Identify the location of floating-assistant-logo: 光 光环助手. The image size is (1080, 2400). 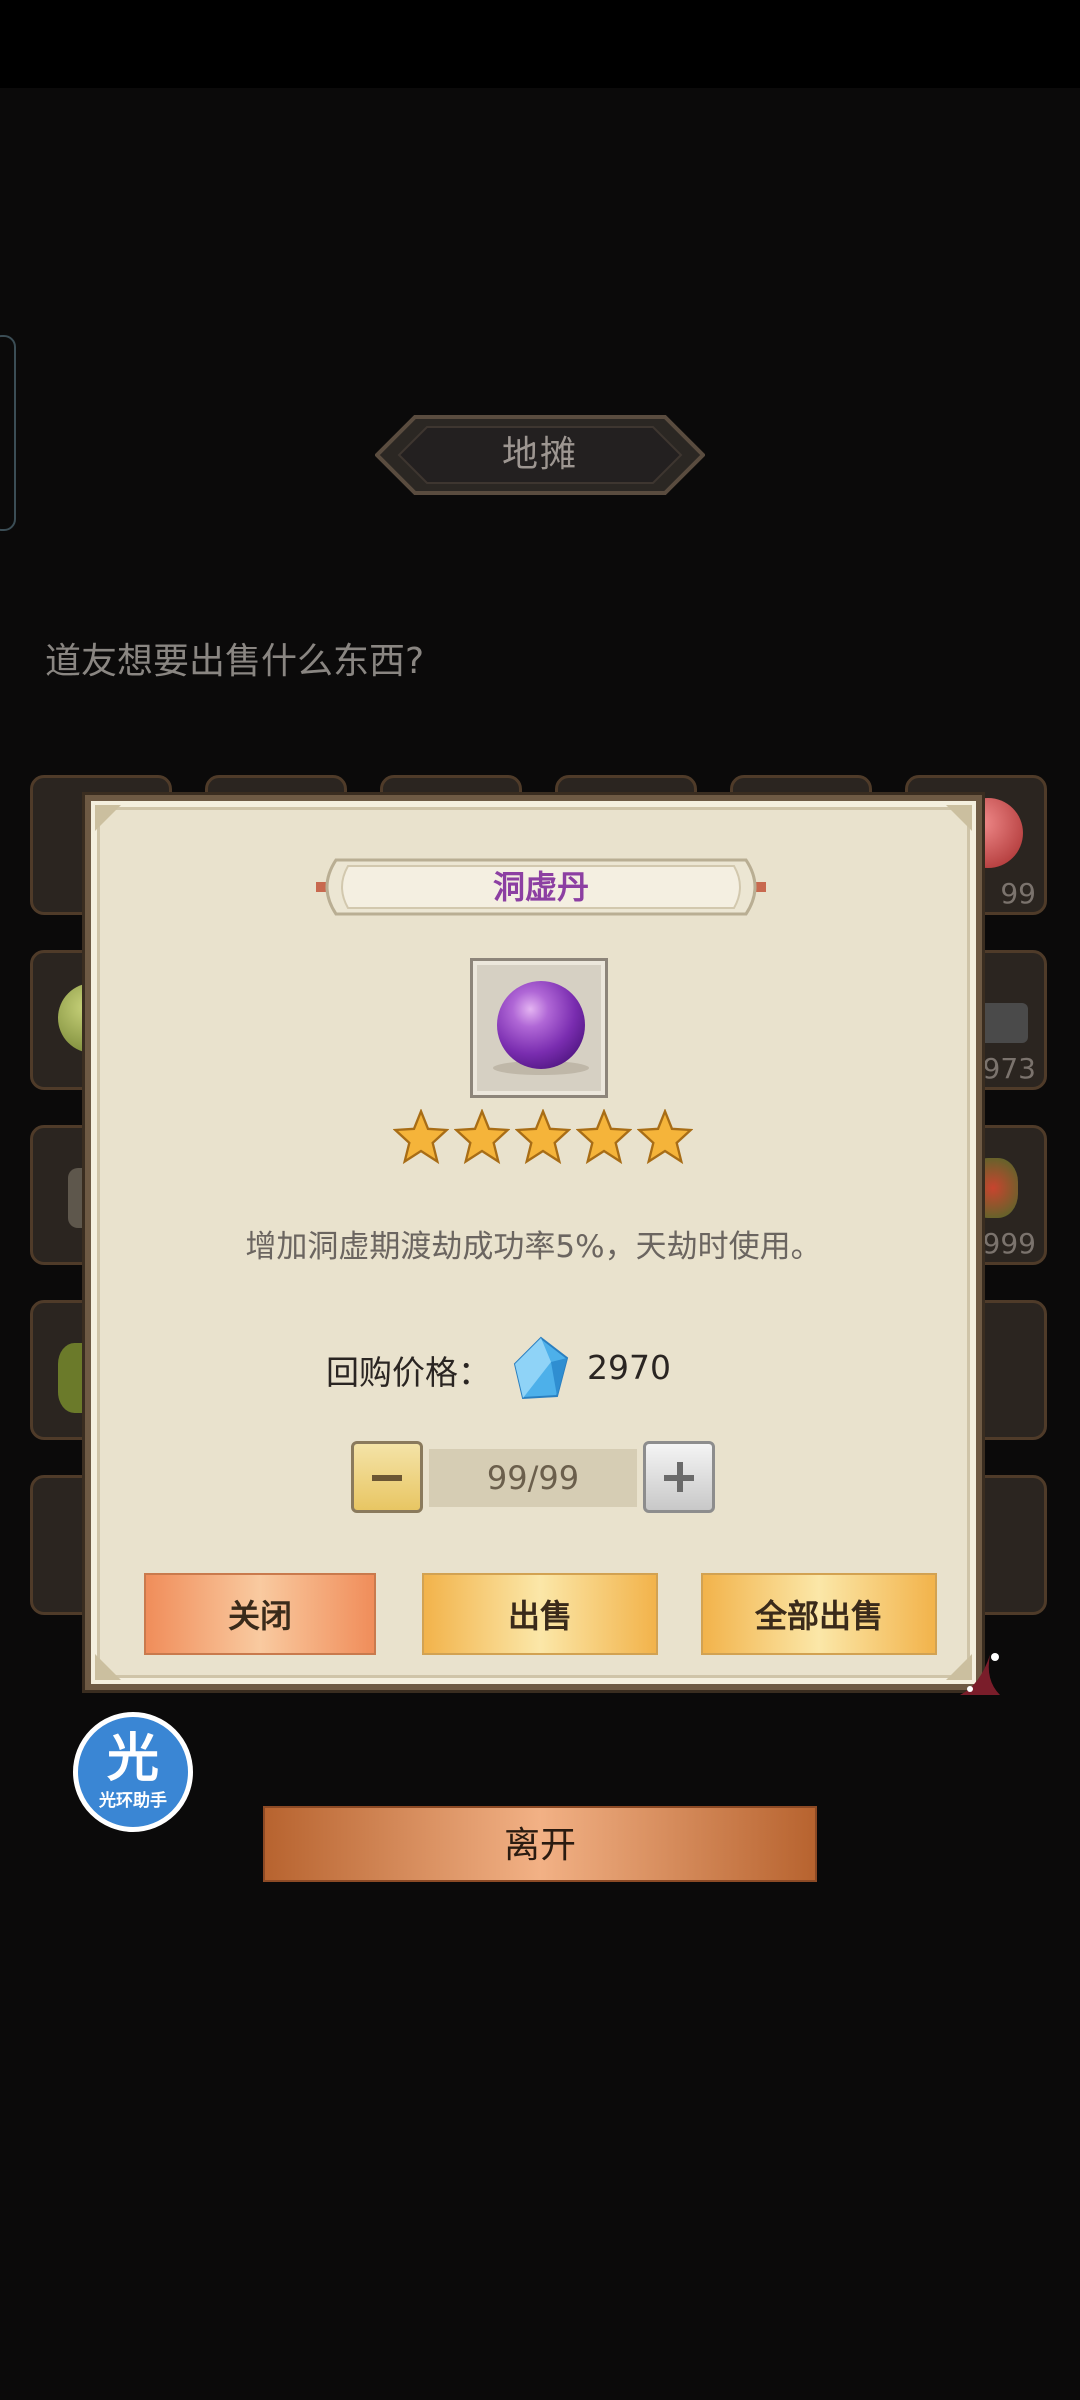
(133, 1772).